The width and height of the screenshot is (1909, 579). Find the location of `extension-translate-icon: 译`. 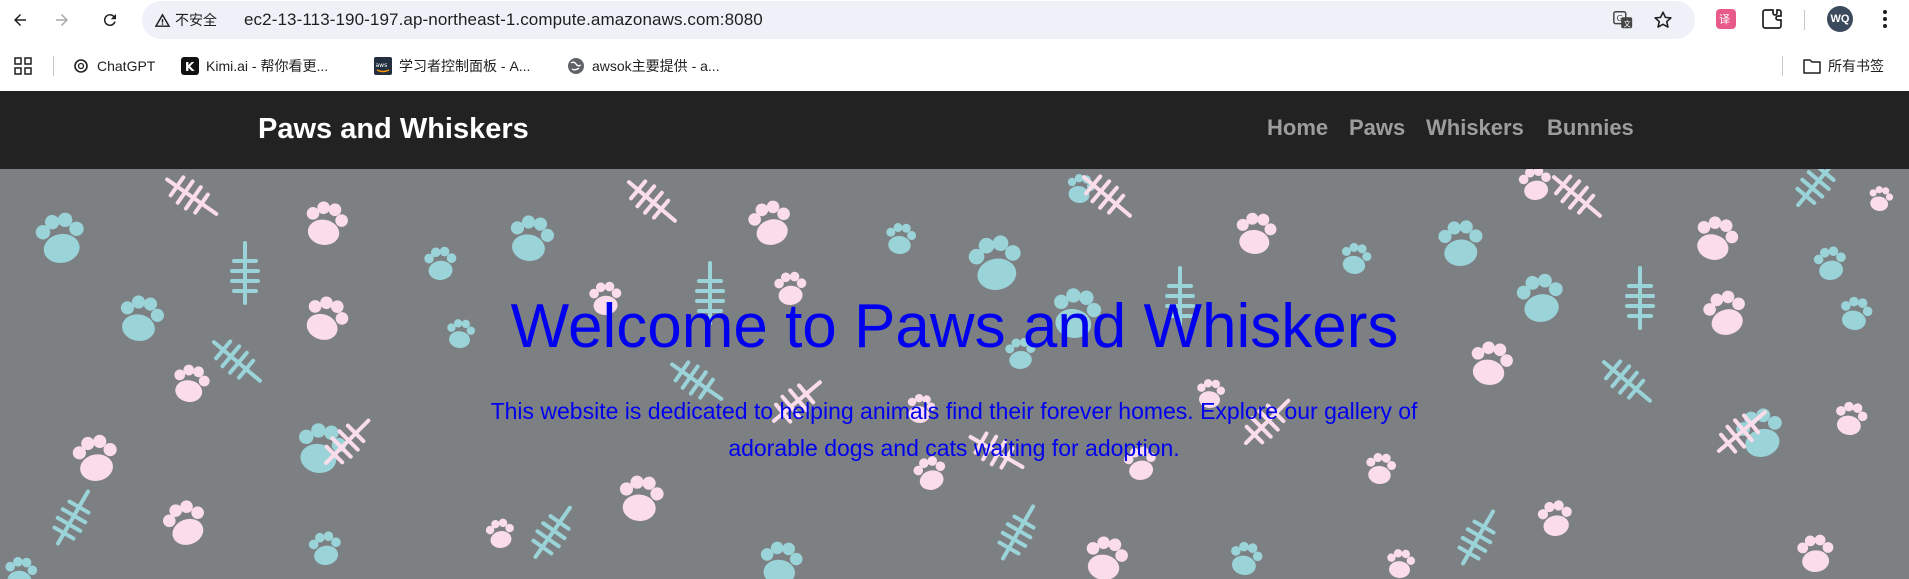

extension-translate-icon: 译 is located at coordinates (1726, 19).